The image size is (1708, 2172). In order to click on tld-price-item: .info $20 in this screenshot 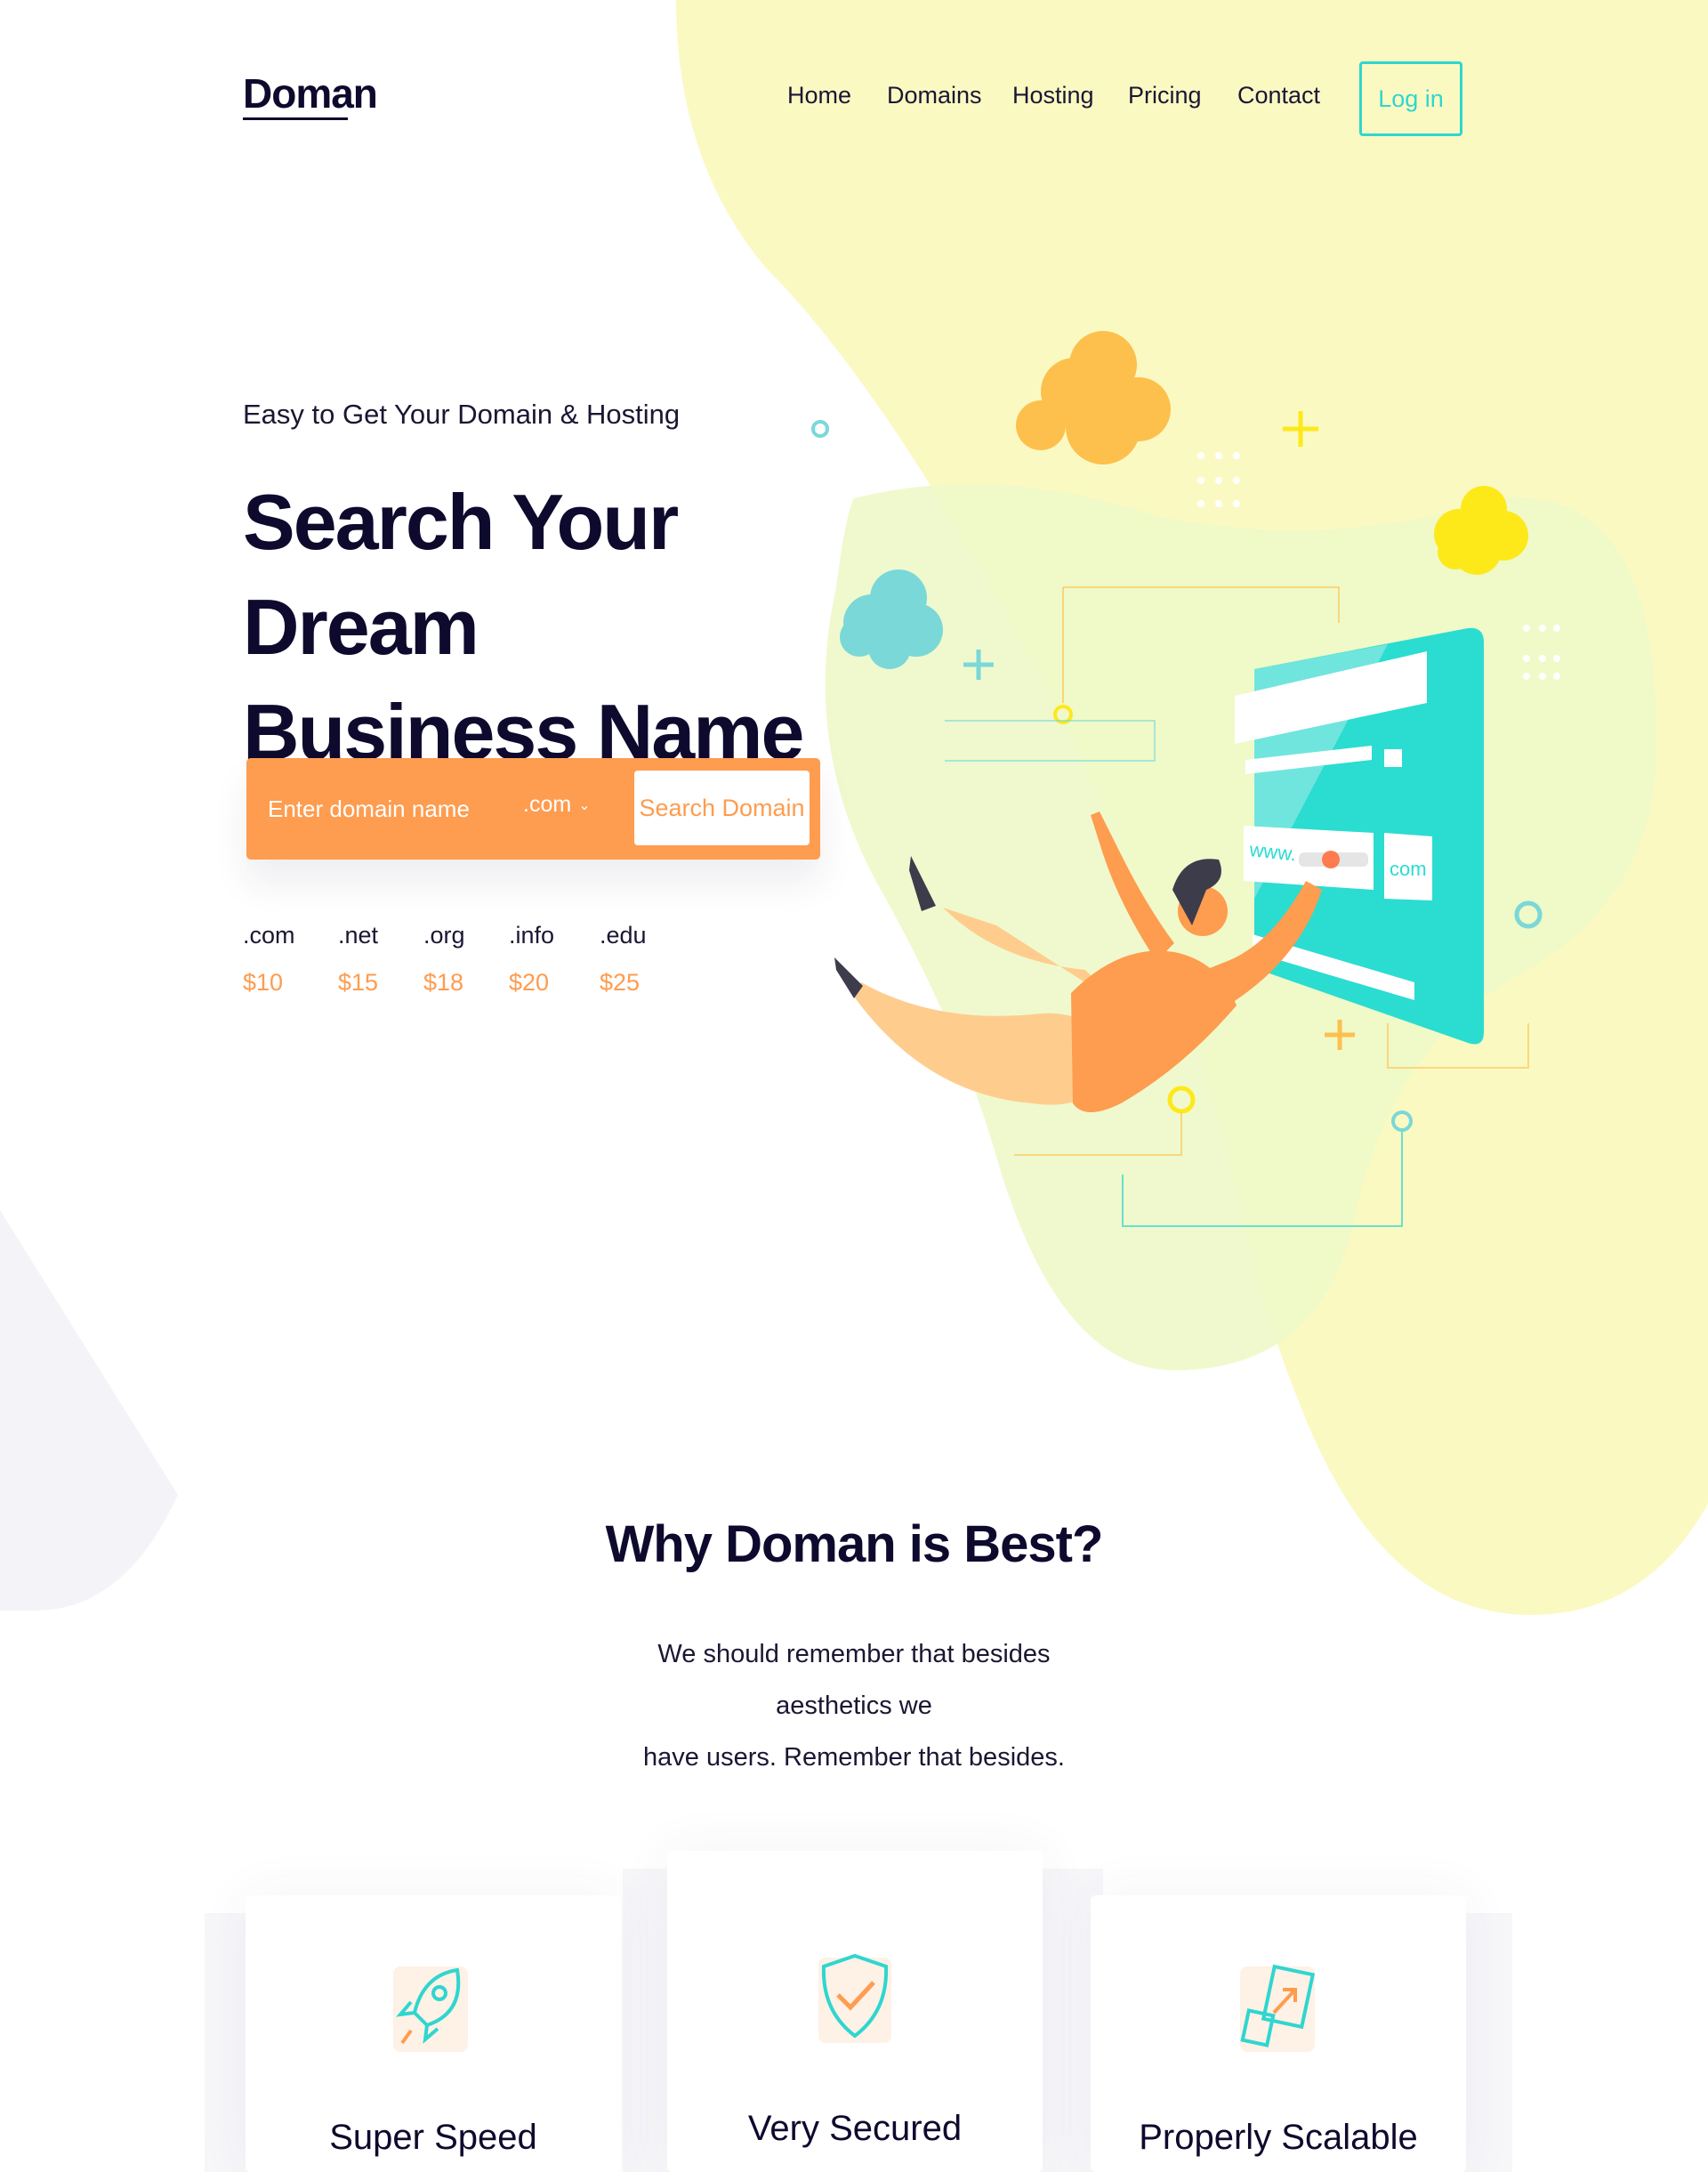, I will do `click(531, 959)`.